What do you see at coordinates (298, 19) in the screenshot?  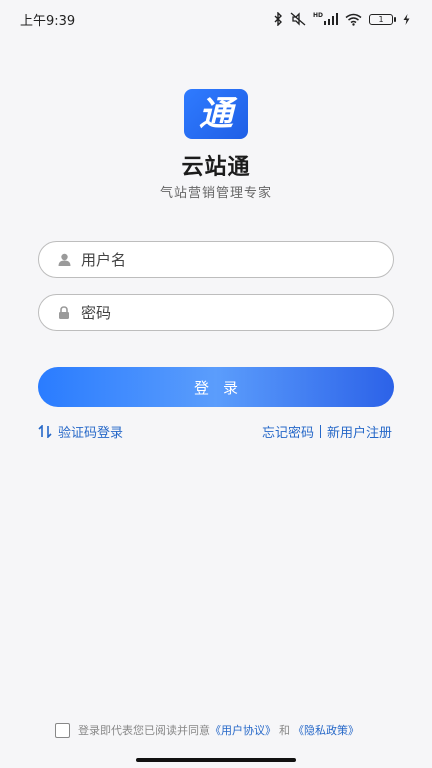 I see `silent-icon` at bounding box center [298, 19].